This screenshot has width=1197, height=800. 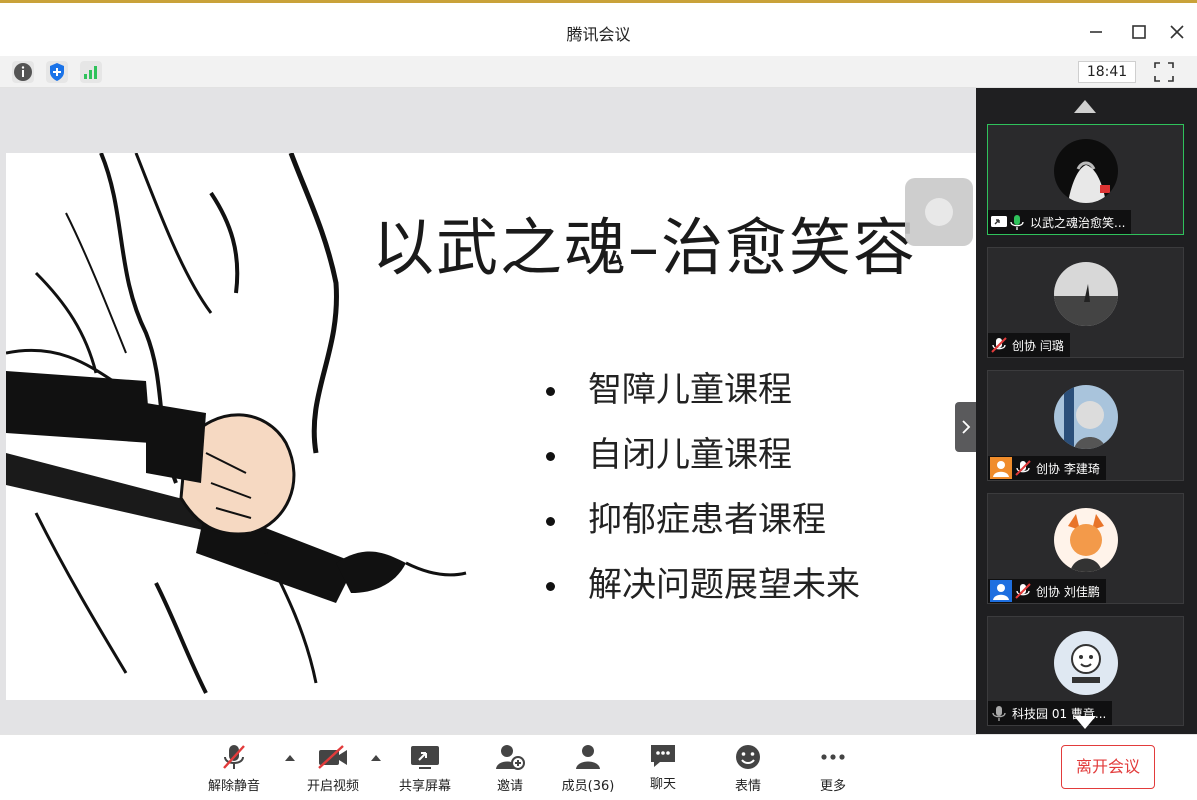 I want to click on info-button, so click(x=23, y=72).